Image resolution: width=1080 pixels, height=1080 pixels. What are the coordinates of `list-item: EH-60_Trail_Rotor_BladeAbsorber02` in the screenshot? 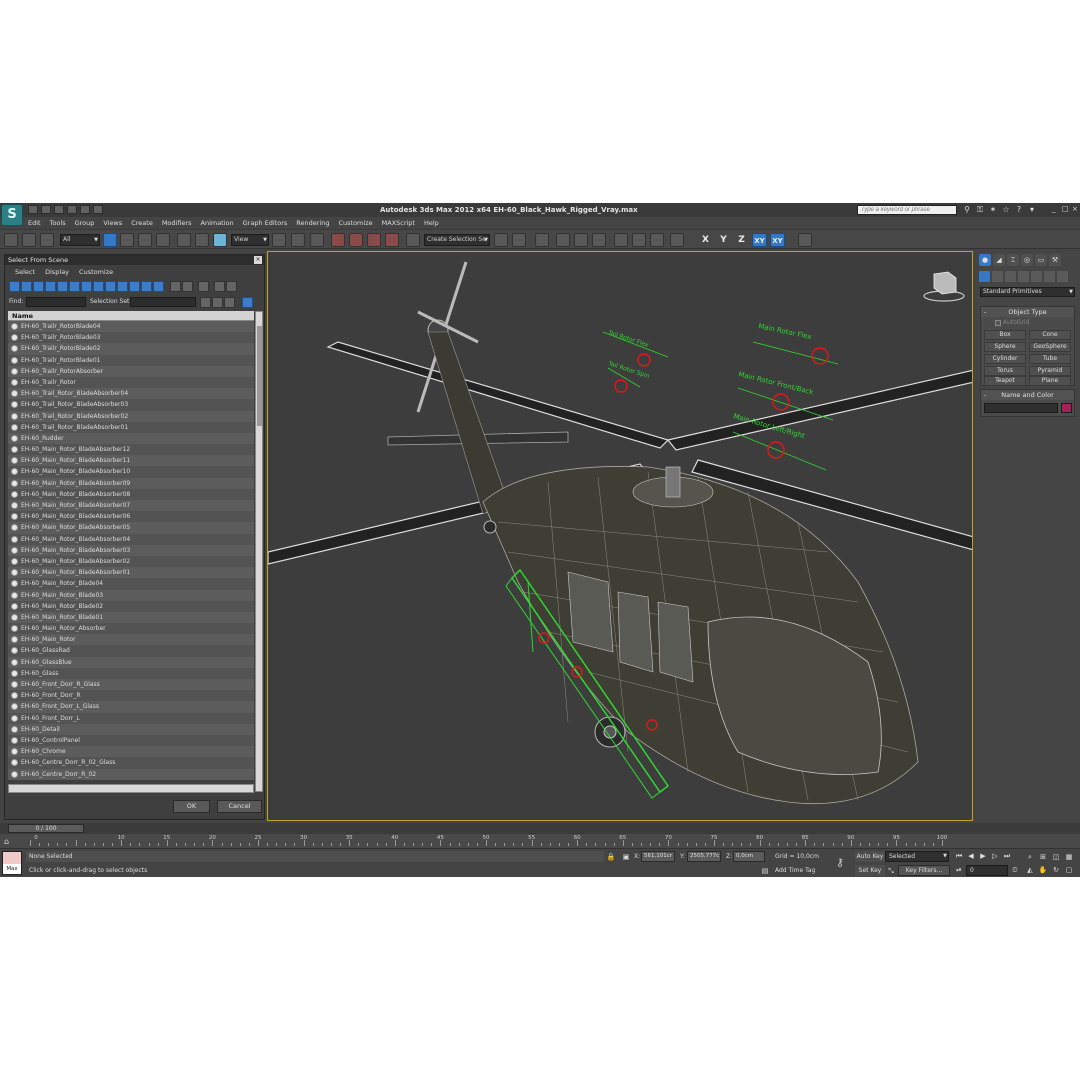 It's located at (131, 416).